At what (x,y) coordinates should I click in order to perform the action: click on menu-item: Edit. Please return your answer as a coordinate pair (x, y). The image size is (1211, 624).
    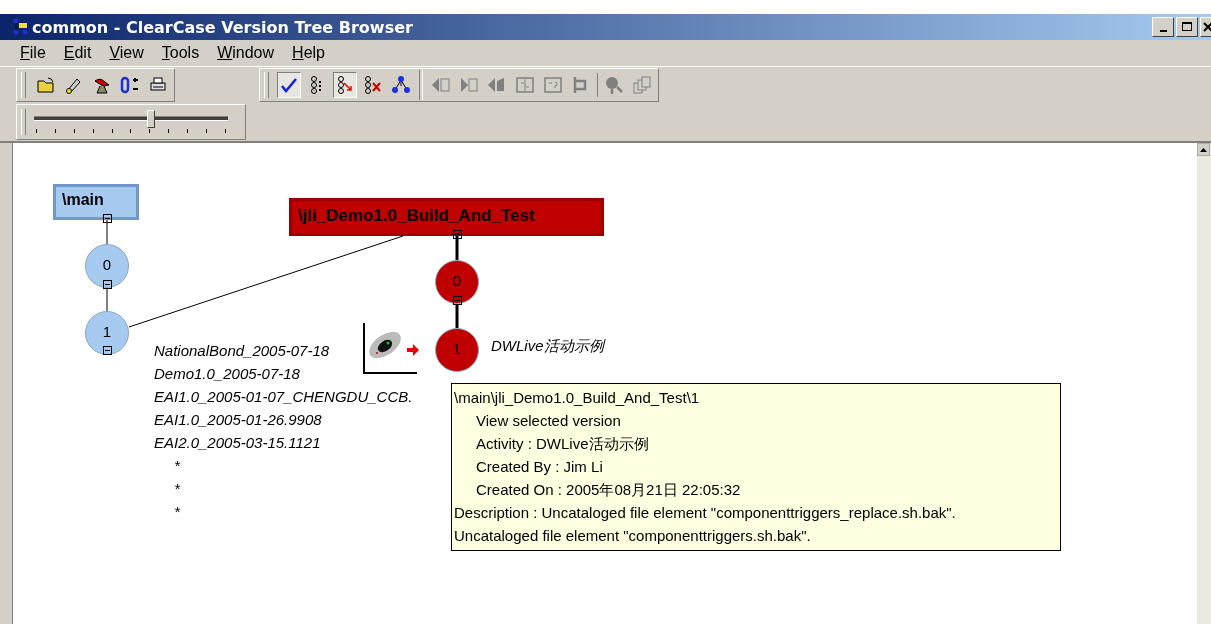
    Looking at the image, I should click on (77, 53).